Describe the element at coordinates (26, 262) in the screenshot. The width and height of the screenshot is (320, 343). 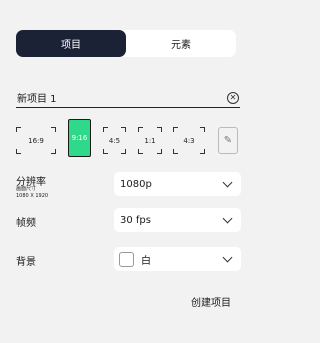
I see `background-label: 背景` at that location.